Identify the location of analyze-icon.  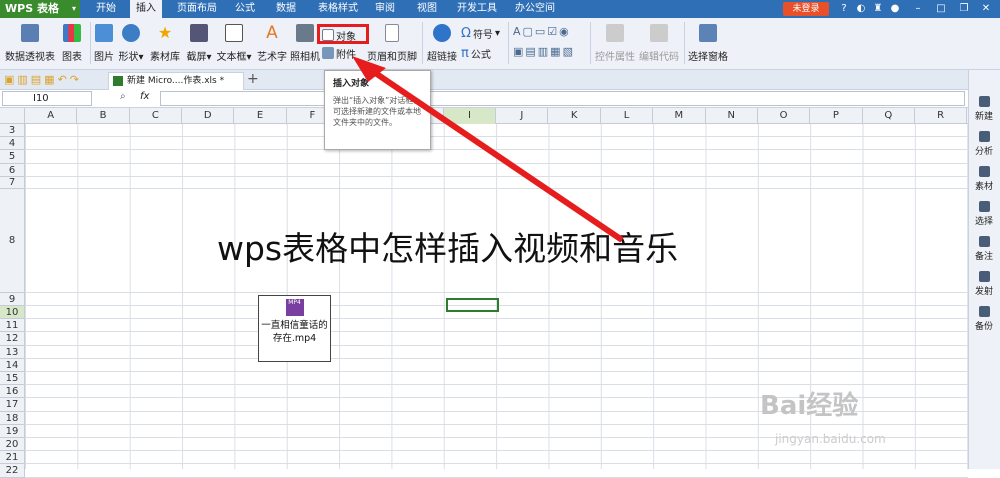
(984, 136).